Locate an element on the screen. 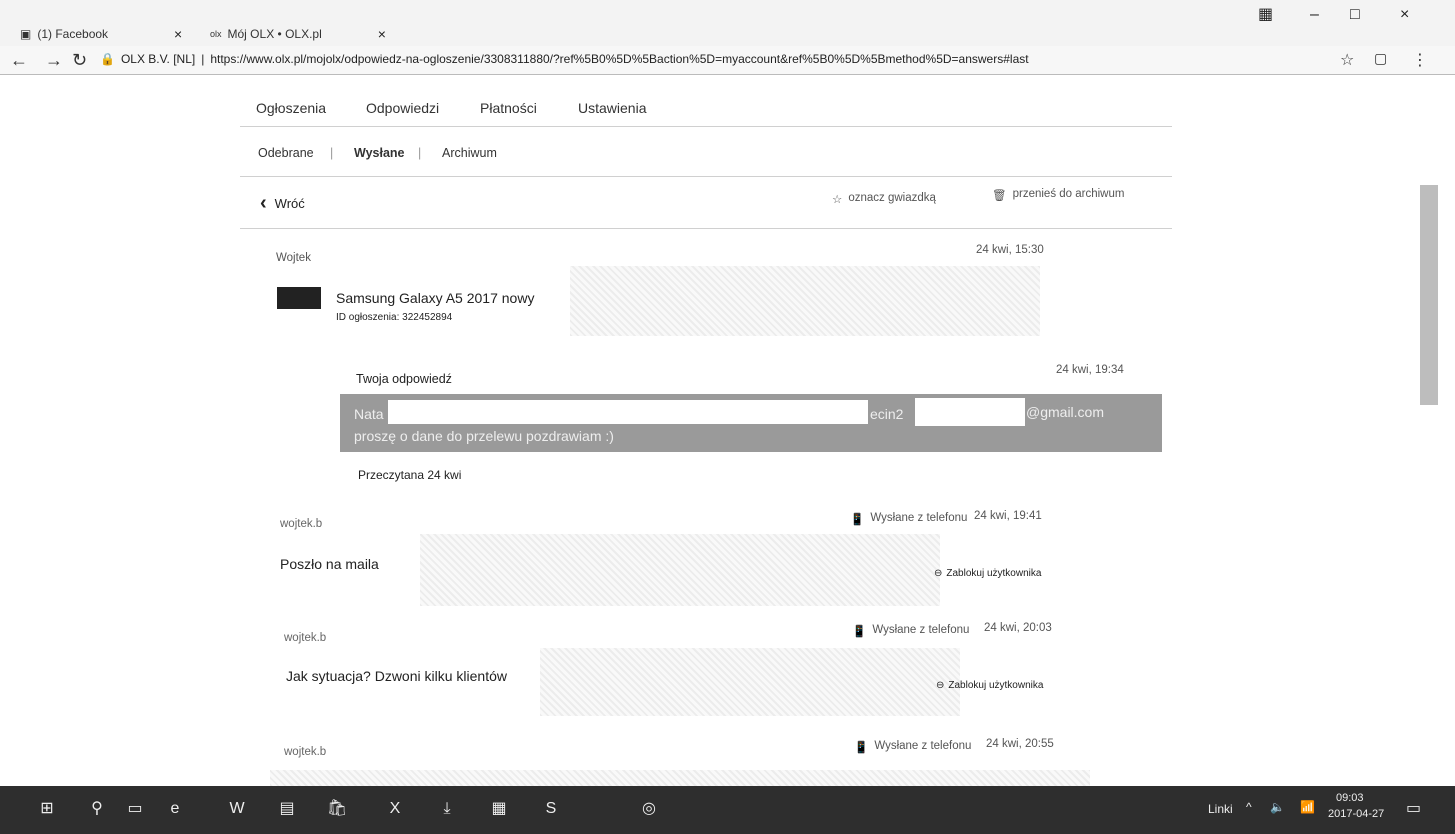 This screenshot has height=834, width=1455. ad-title-link: Samsung Galaxy A5 2017 nowy is located at coordinates (435, 298).